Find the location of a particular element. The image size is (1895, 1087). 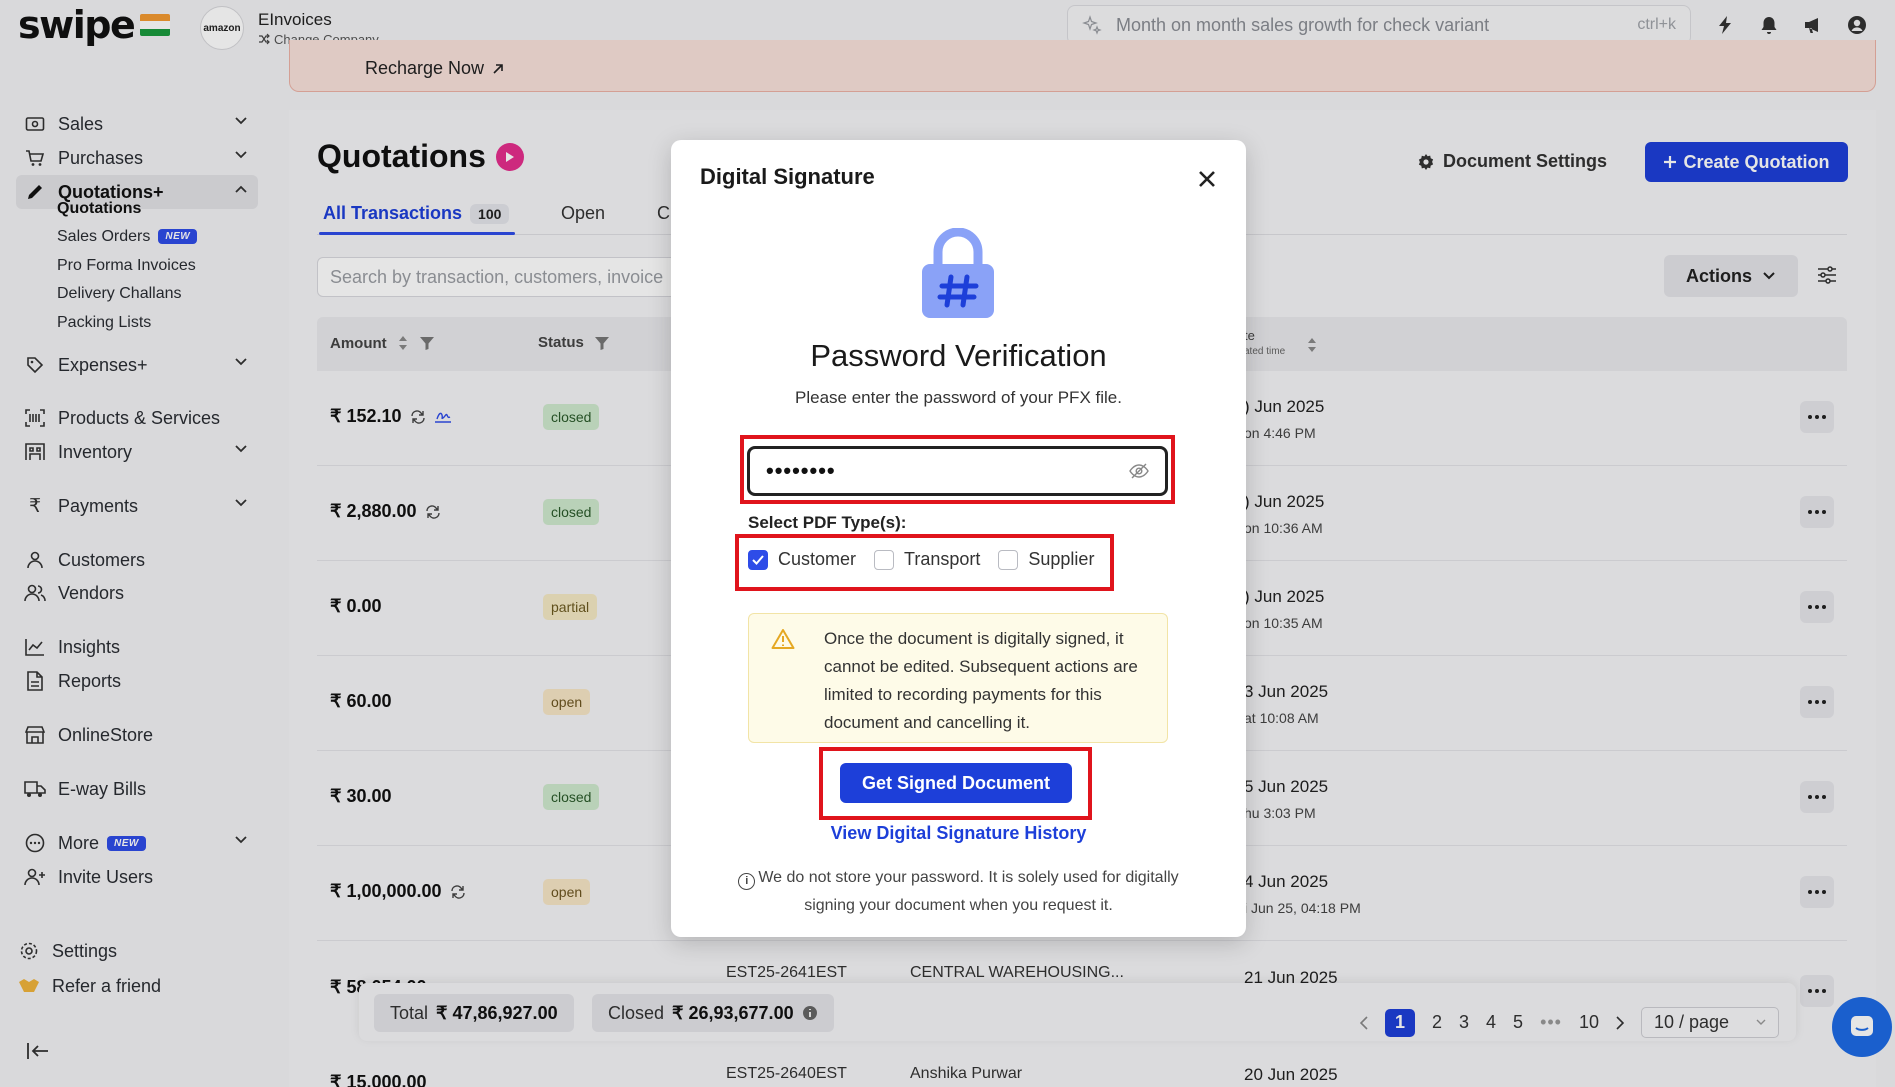

transport-checkbox: Transport is located at coordinates (927, 559).